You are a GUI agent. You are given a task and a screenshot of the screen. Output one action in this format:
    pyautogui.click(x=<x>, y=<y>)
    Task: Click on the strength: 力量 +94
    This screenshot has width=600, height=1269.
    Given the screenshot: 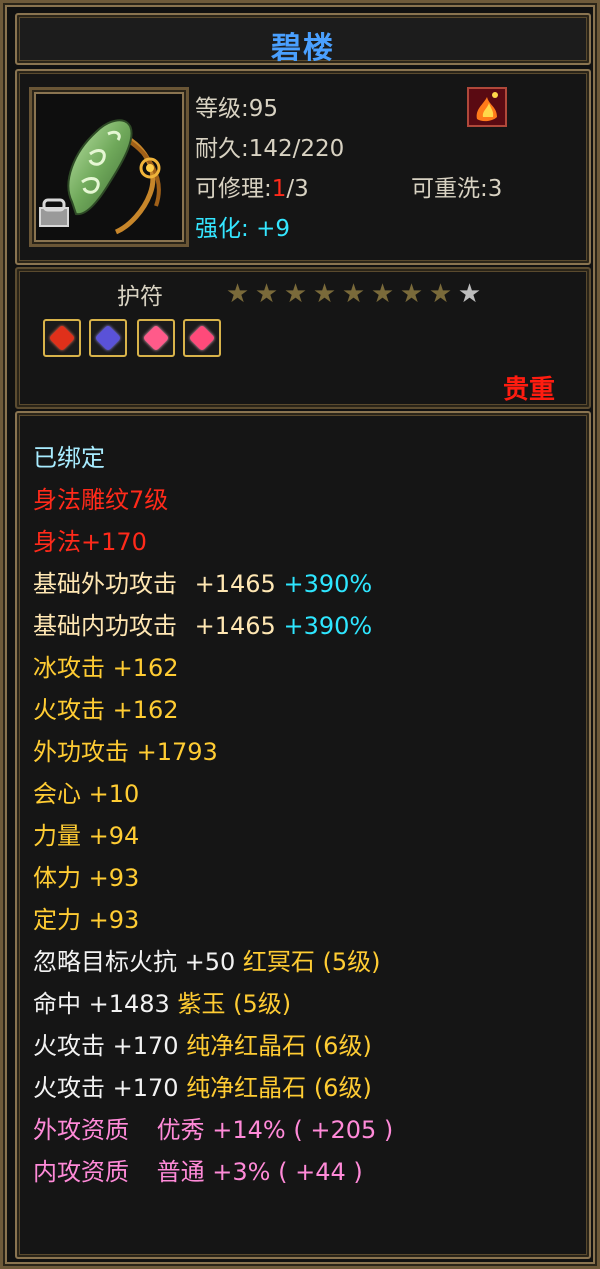 What is the action you would take?
    pyautogui.click(x=86, y=836)
    